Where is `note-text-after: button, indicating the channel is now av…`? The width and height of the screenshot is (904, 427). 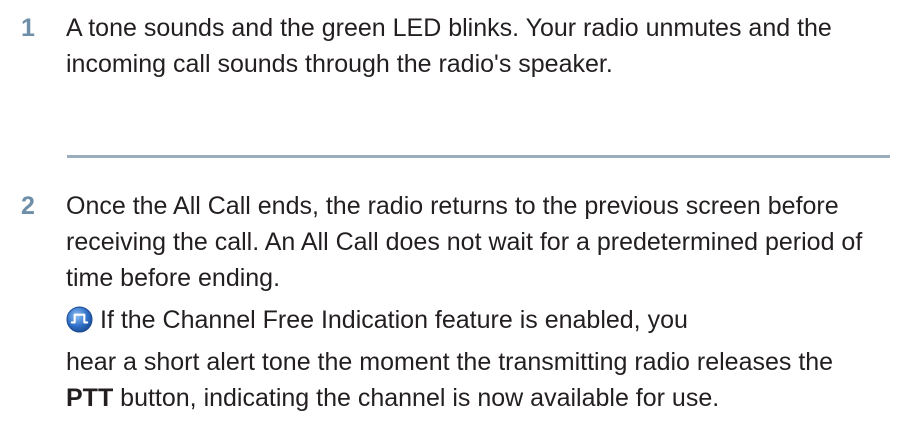 note-text-after: button, indicating the channel is now av… is located at coordinates (420, 398).